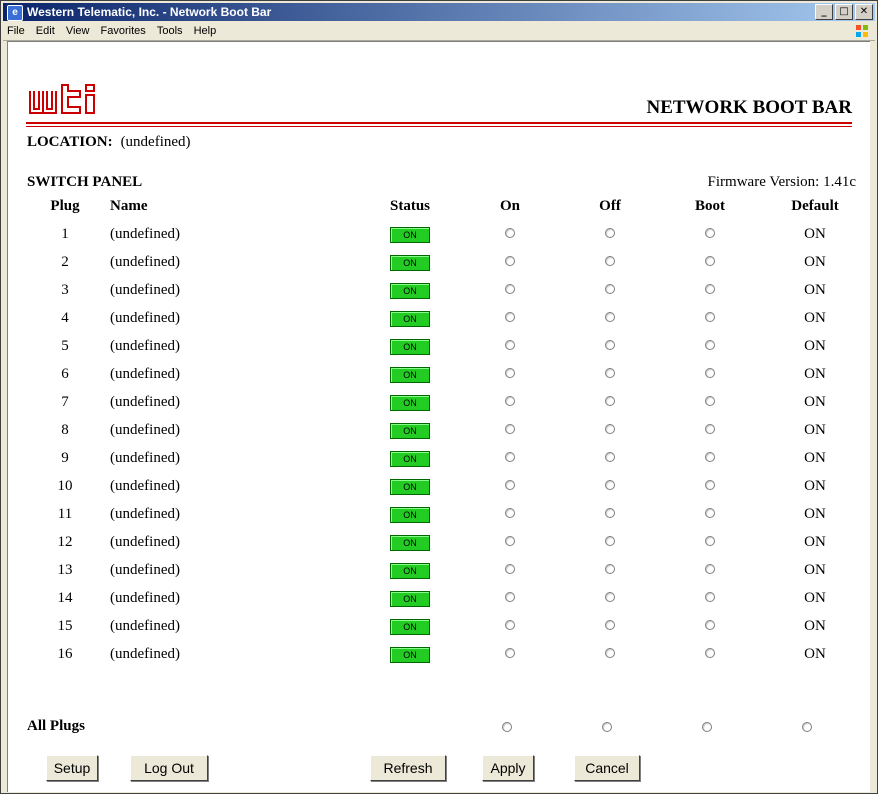 The image size is (878, 794). I want to click on logout-button: Log Out, so click(169, 768).